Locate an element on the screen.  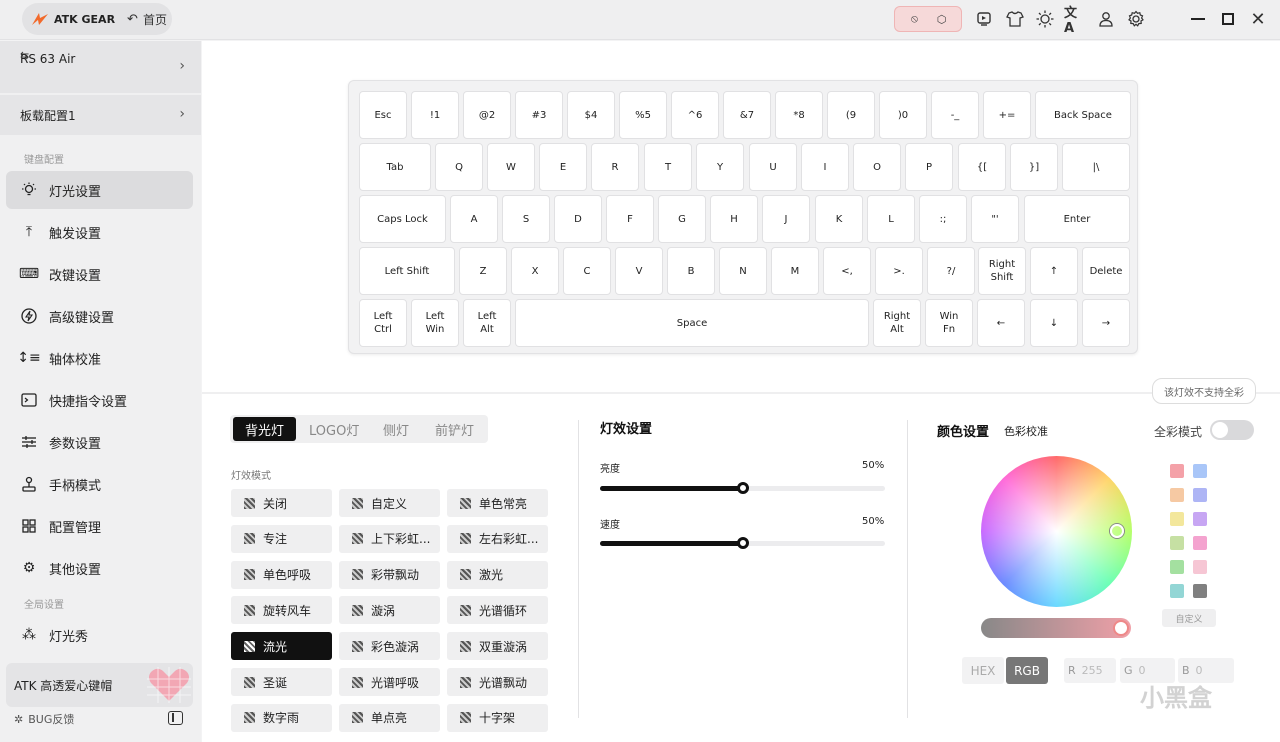
promo-banner: ATK 高透爱心键帽 is located at coordinates (99, 685).